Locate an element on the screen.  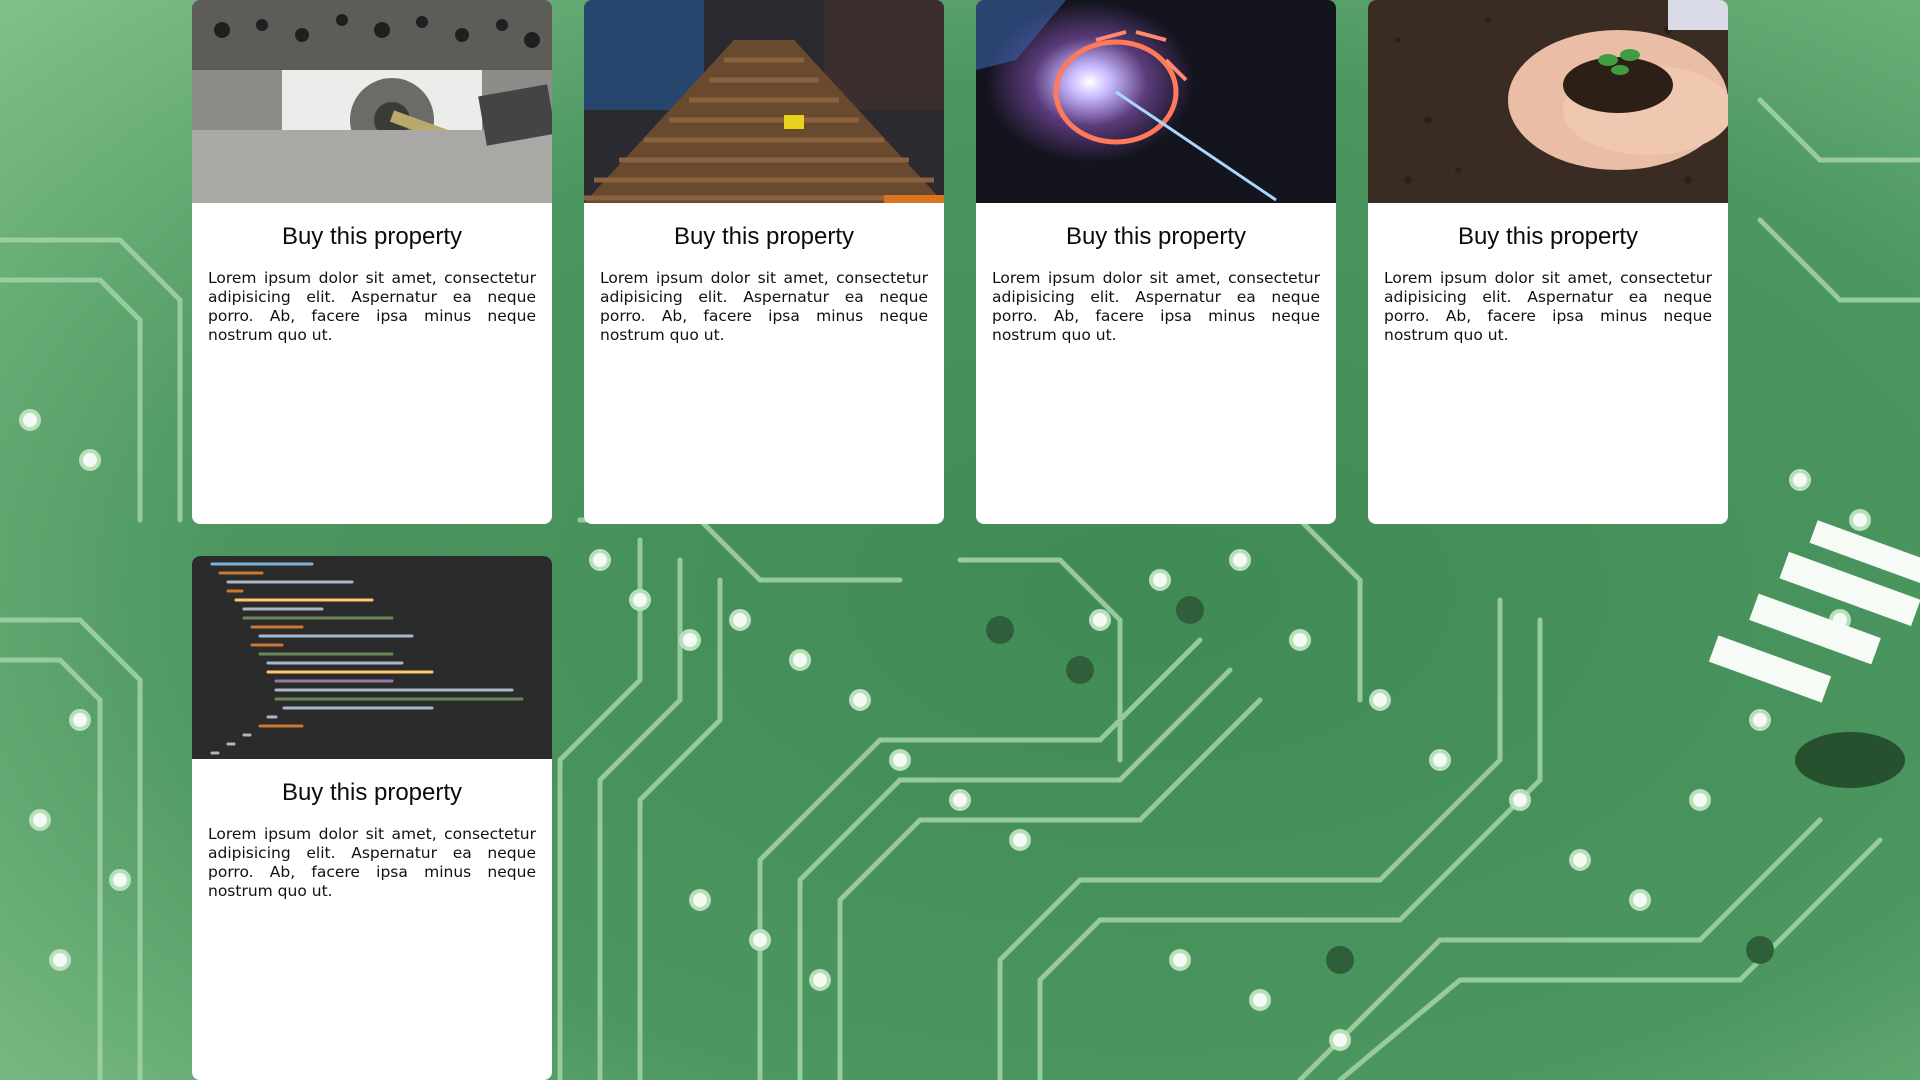
industrial-roller-conveyor-image is located at coordinates (764, 101).